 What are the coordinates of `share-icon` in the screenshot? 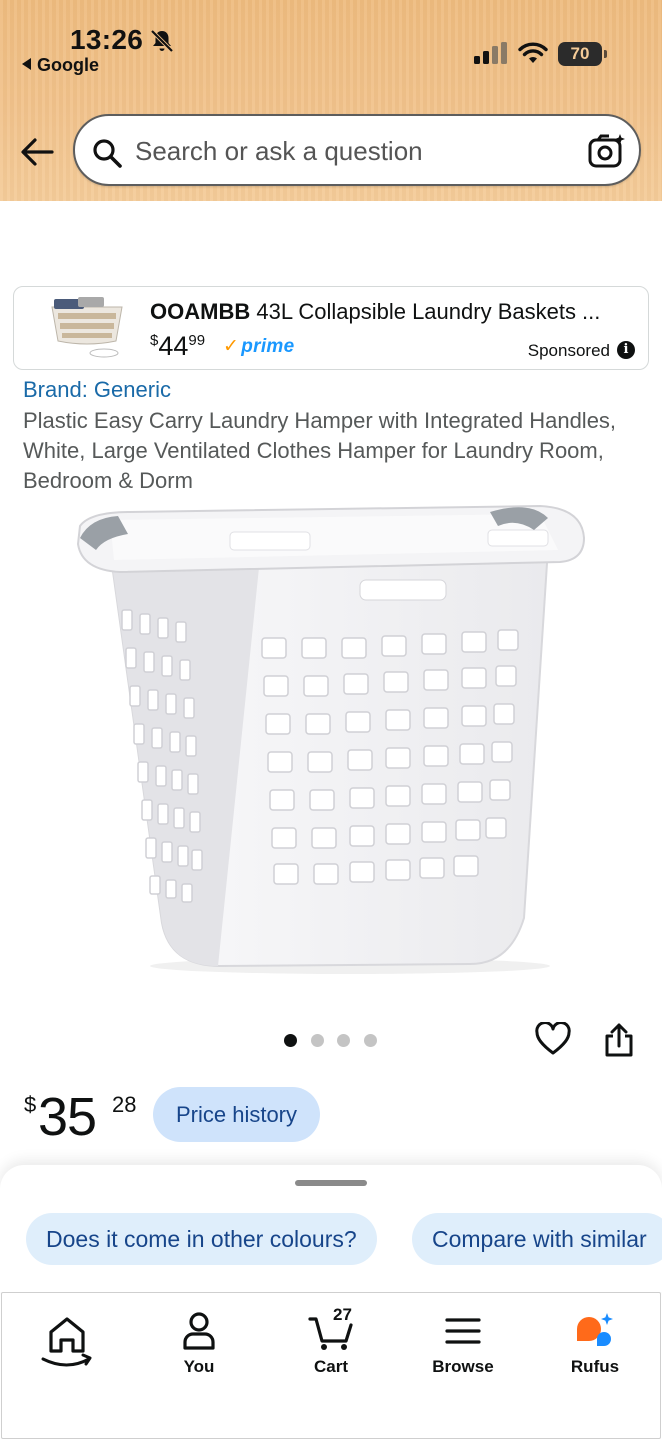 It's located at (619, 1040).